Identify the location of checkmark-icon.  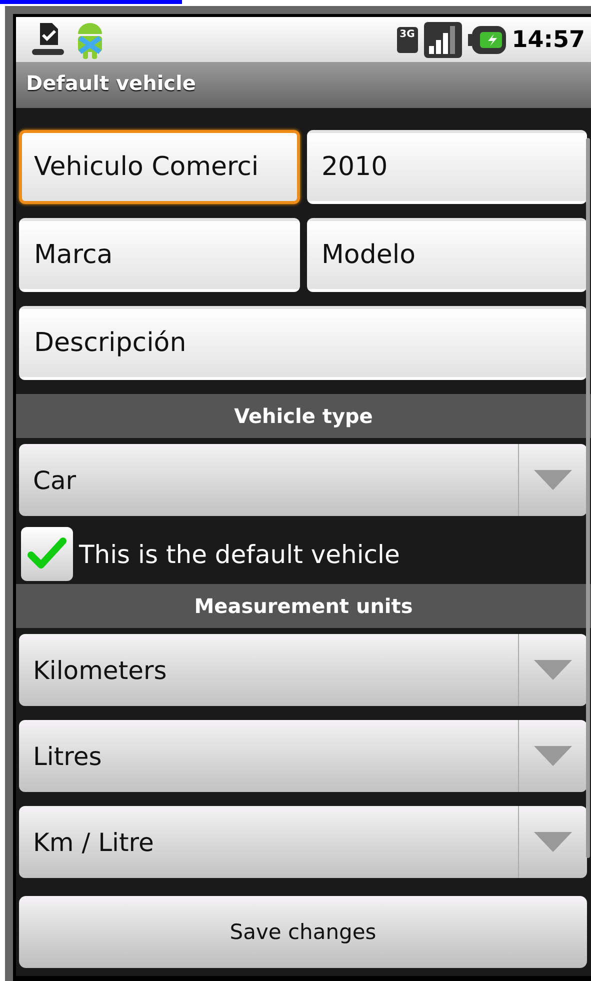
(47, 554).